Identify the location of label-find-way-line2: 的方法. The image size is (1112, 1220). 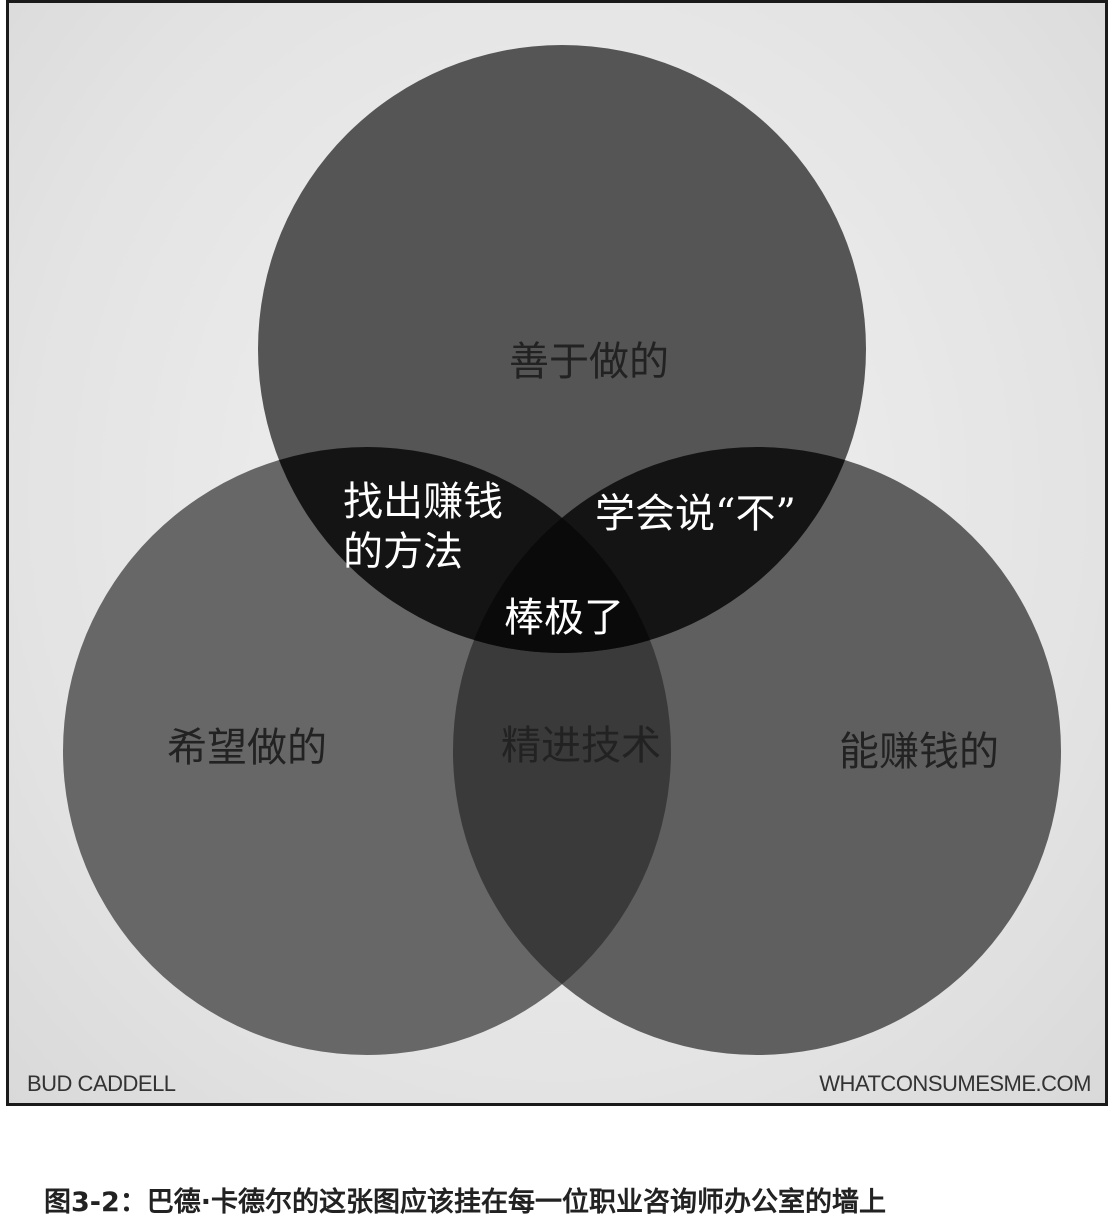
(403, 552).